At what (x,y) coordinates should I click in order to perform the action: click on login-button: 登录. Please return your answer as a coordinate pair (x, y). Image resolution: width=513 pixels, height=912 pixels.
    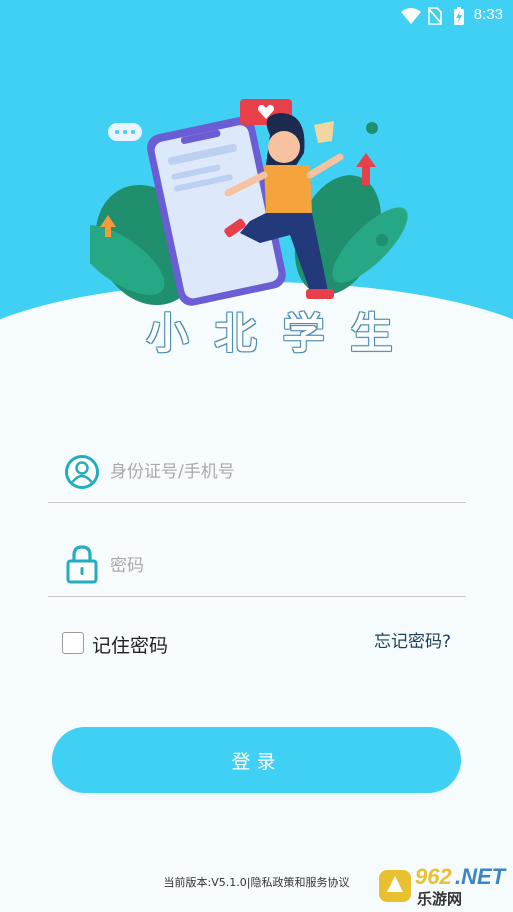
    Looking at the image, I should click on (256, 760).